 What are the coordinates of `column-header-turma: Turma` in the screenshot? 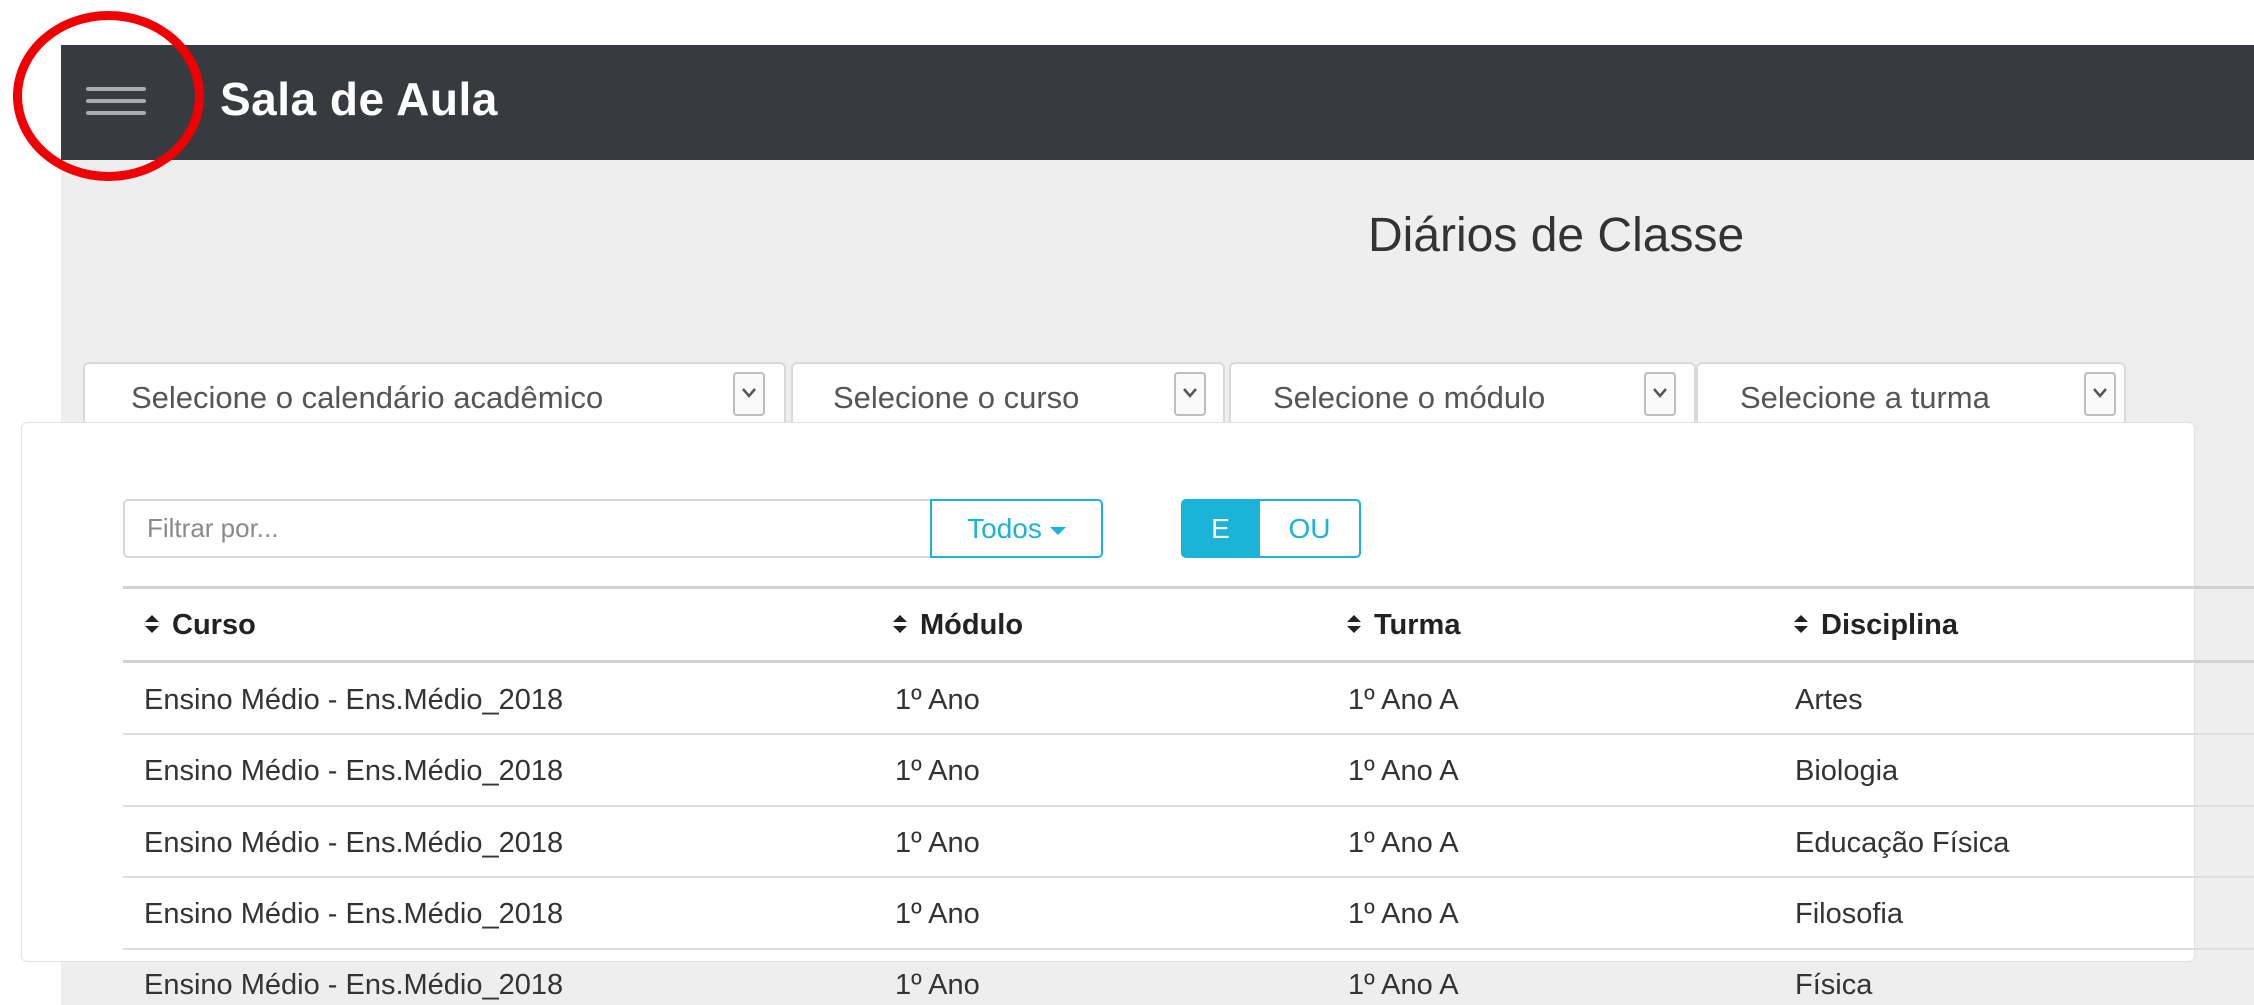 It's located at (1403, 625).